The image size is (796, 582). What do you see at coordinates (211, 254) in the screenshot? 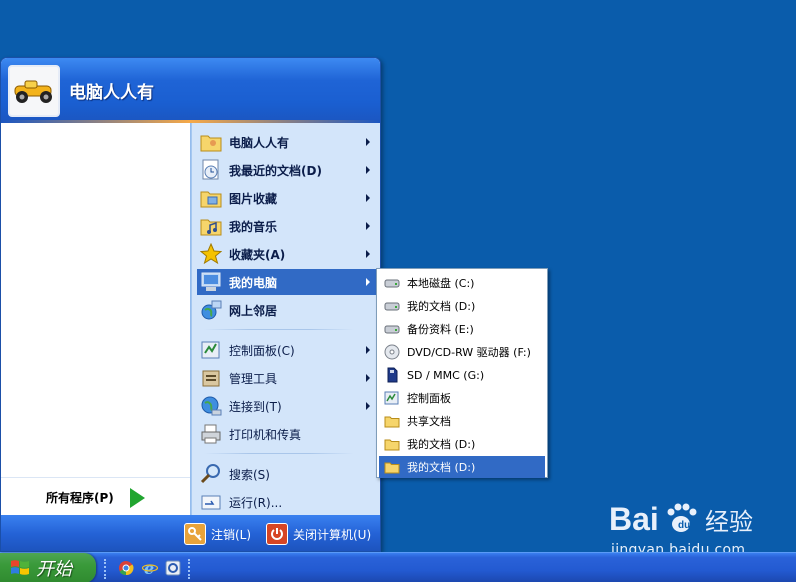
I see `favorites-star-icon` at bounding box center [211, 254].